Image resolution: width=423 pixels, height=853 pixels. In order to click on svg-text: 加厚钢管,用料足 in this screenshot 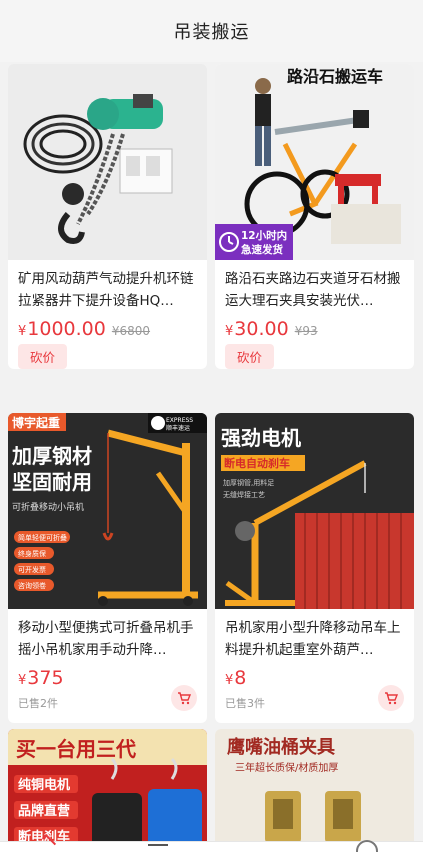, I will do `click(248, 482)`.